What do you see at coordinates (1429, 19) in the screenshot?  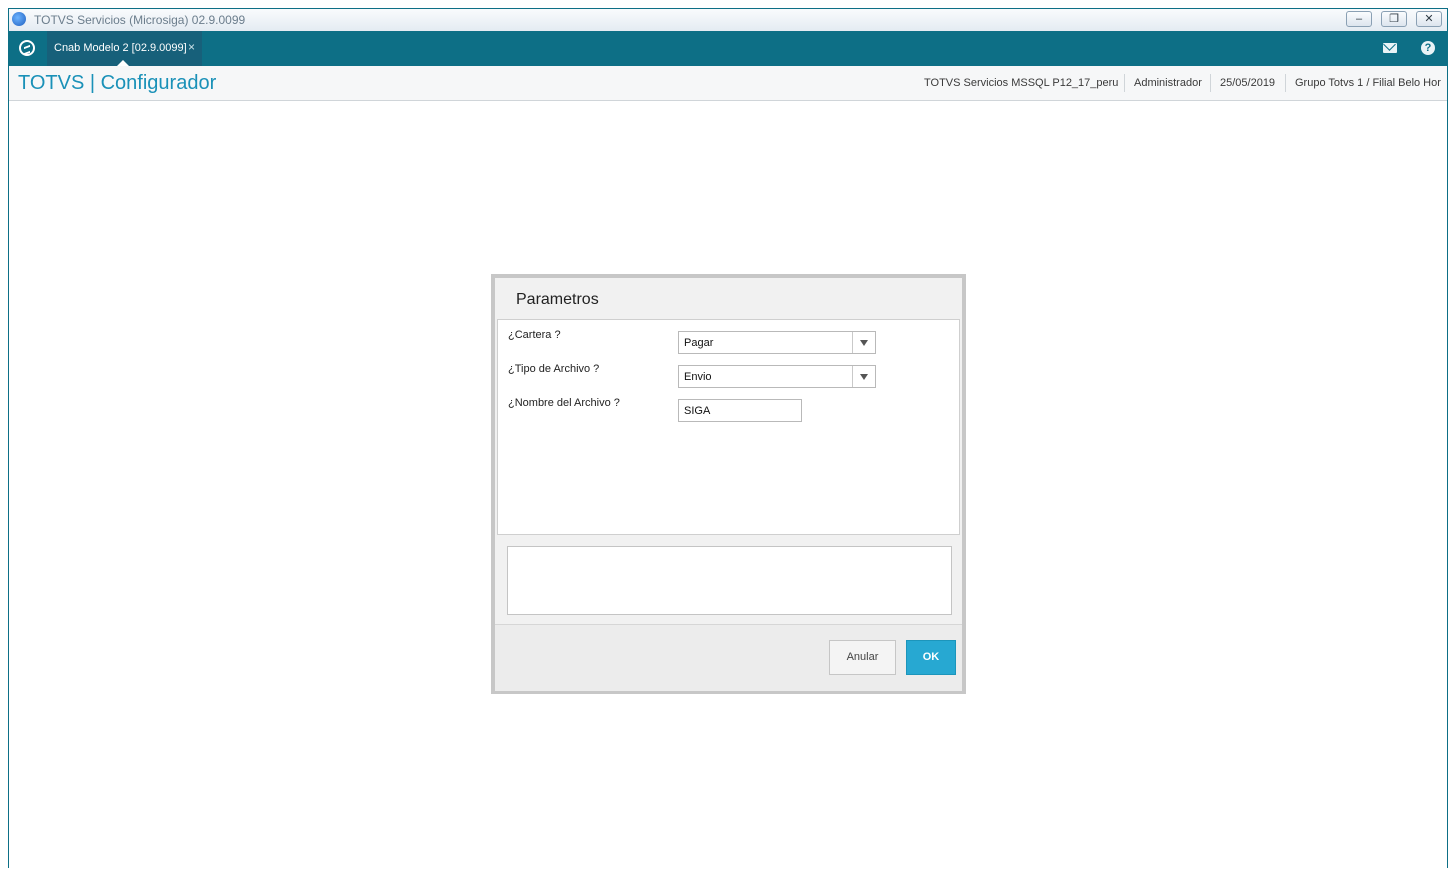 I see `close-window-button: ✕` at bounding box center [1429, 19].